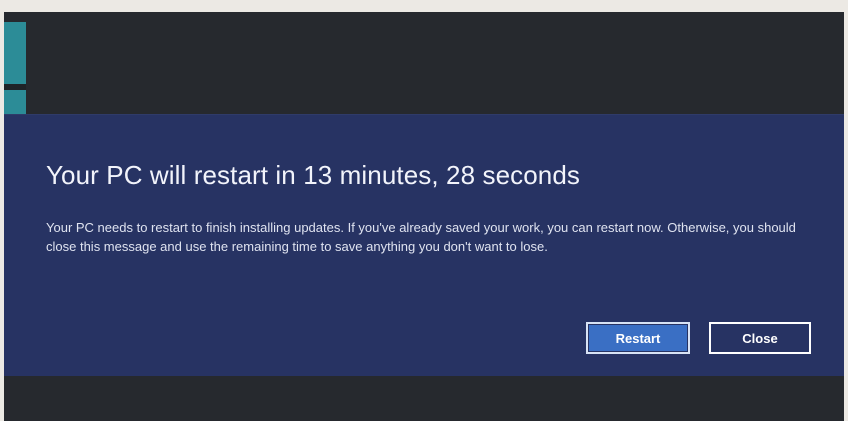 Image resolution: width=848 pixels, height=421 pixels. What do you see at coordinates (760, 338) in the screenshot?
I see `close-button: Close` at bounding box center [760, 338].